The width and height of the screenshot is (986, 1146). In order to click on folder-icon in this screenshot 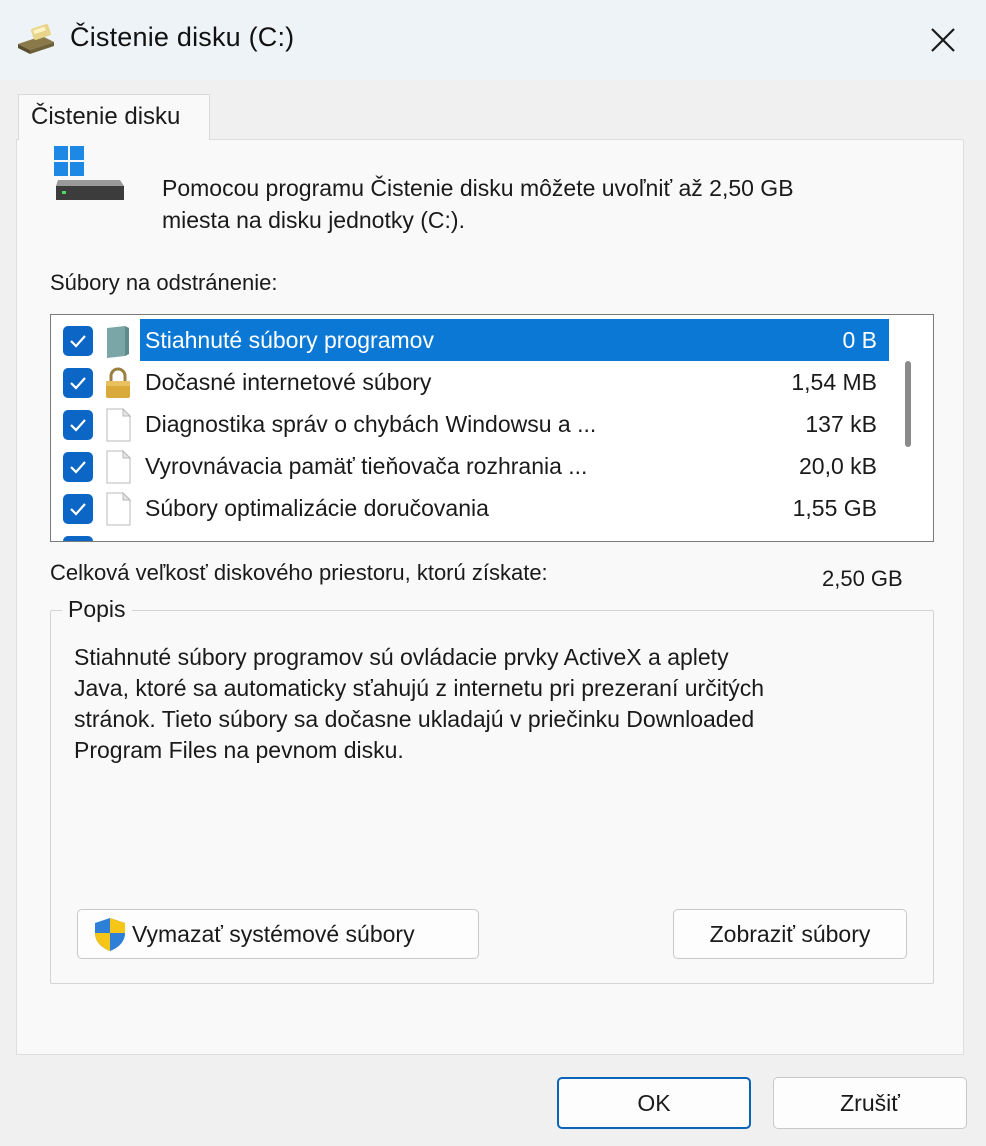, I will do `click(118, 342)`.